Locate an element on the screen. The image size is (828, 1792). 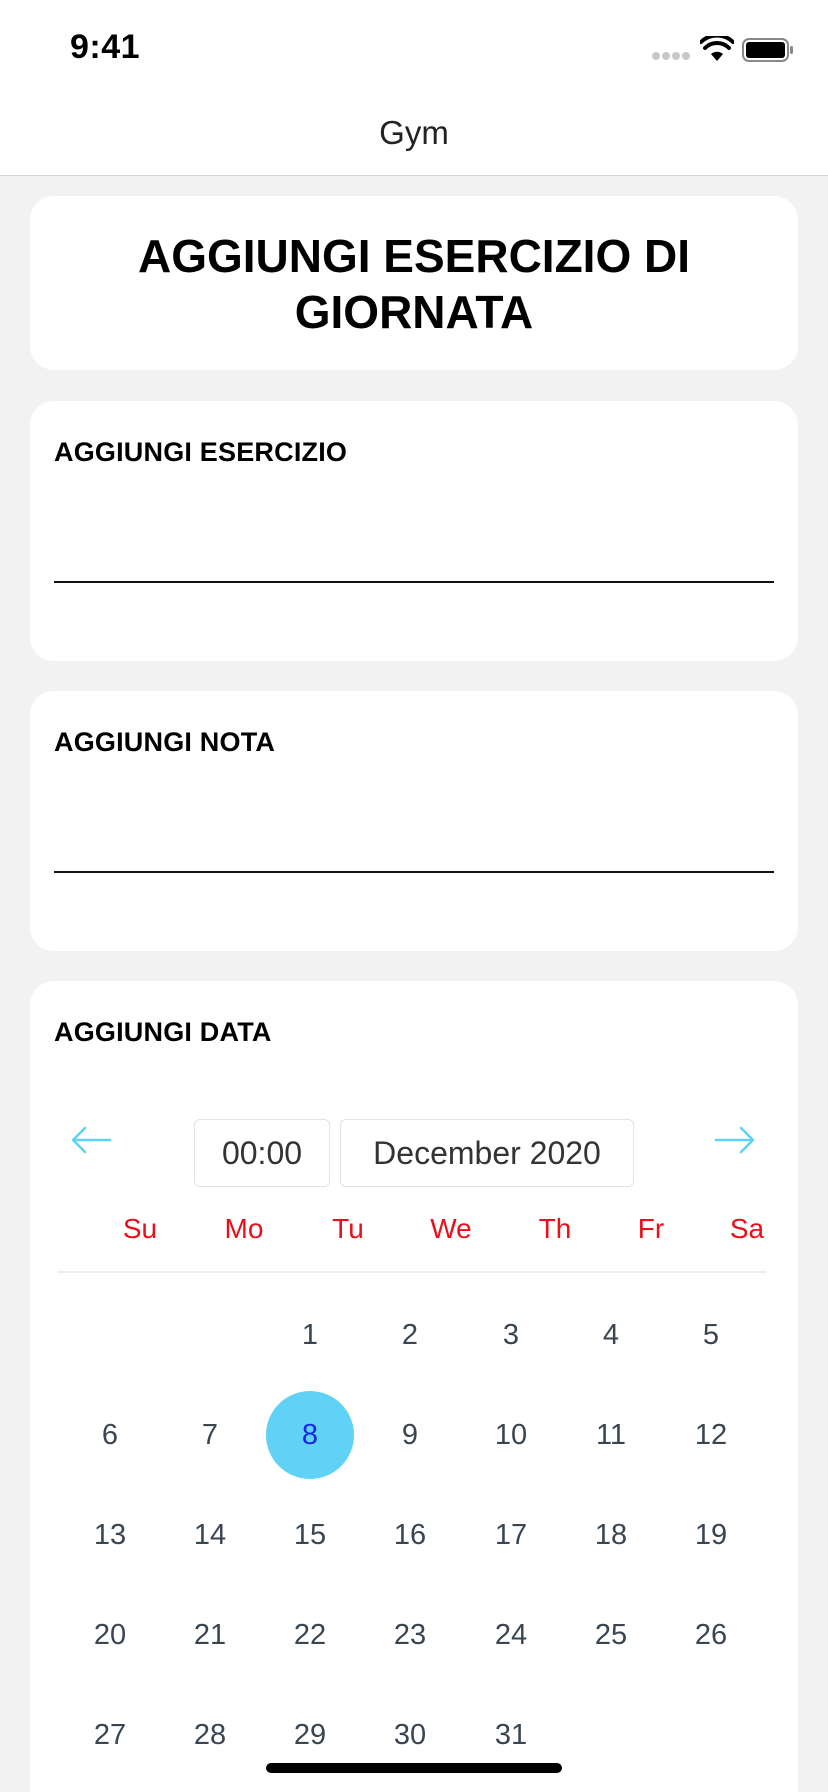
calendar-day: 7 is located at coordinates (210, 1435).